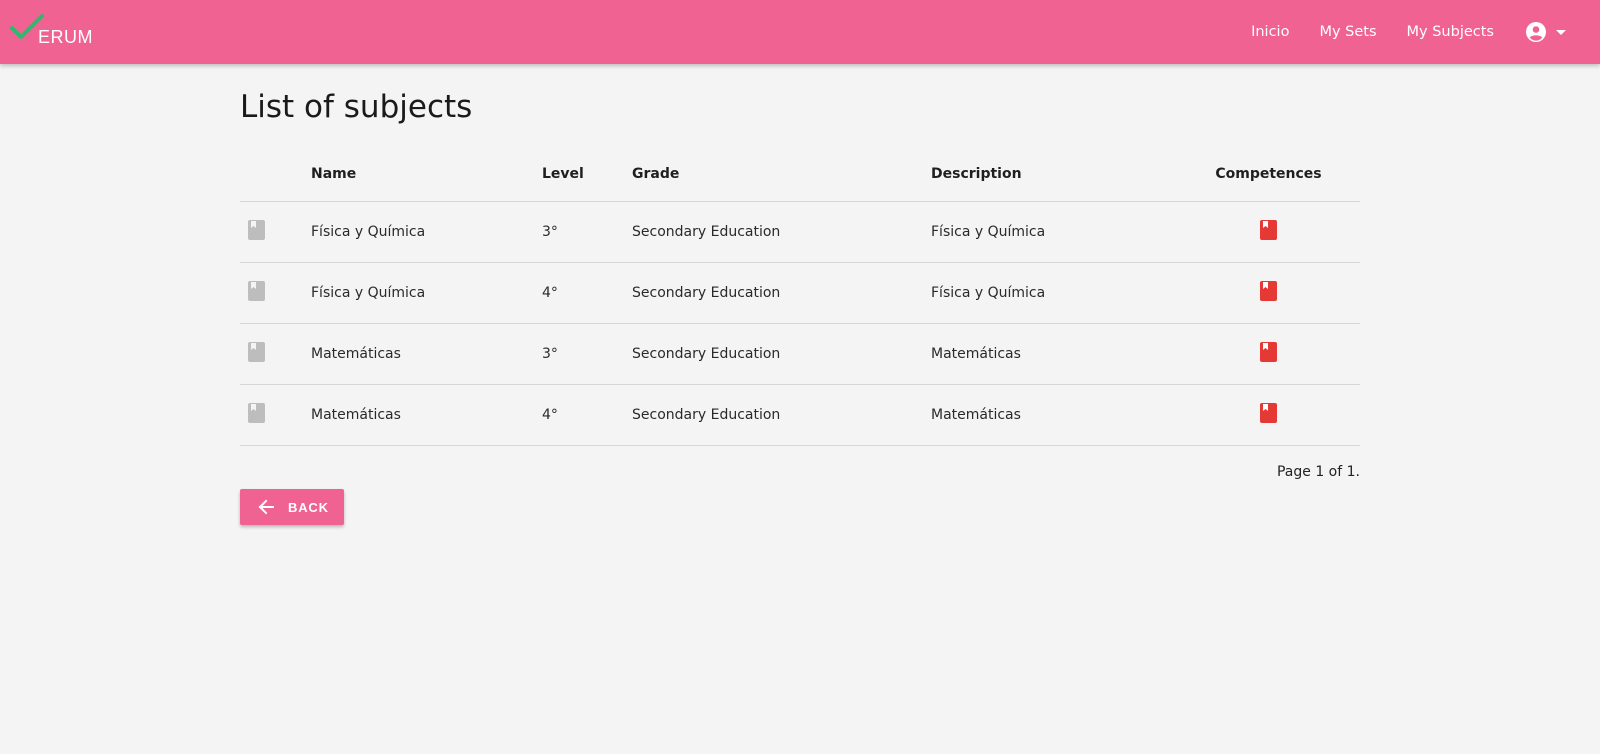 The height and width of the screenshot is (754, 1600). I want to click on account-circle-icon, so click(1536, 32).